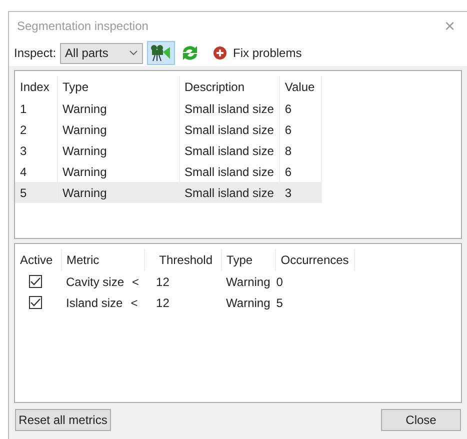  I want to click on column-header: Threshold, so click(183, 260).